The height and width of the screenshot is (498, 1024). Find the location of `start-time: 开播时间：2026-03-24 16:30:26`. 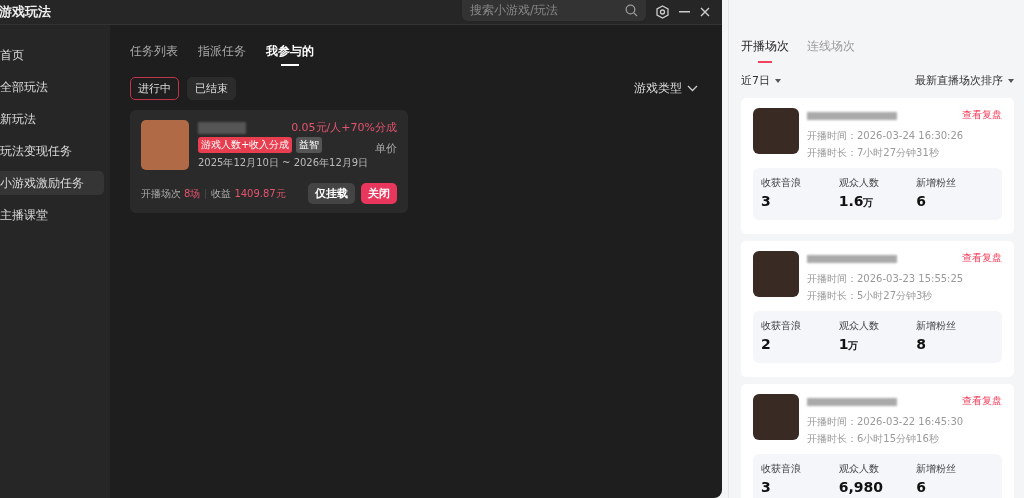

start-time: 开播时间：2026-03-24 16:30:26 is located at coordinates (886, 136).